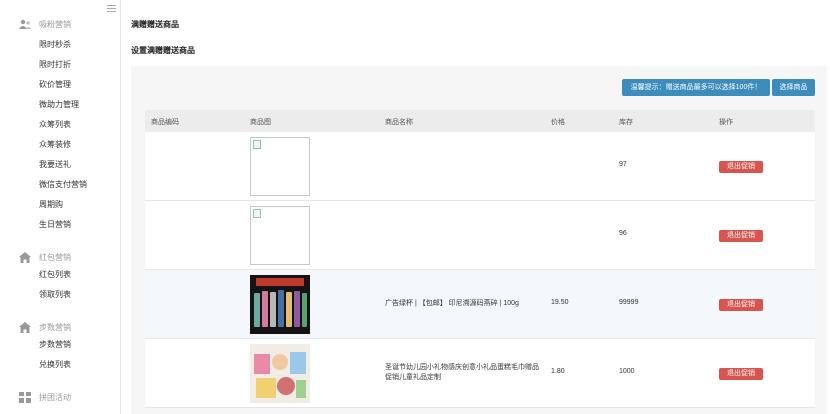 The height and width of the screenshot is (414, 830). Describe the element at coordinates (25, 397) in the screenshot. I see `grid-icon` at that location.